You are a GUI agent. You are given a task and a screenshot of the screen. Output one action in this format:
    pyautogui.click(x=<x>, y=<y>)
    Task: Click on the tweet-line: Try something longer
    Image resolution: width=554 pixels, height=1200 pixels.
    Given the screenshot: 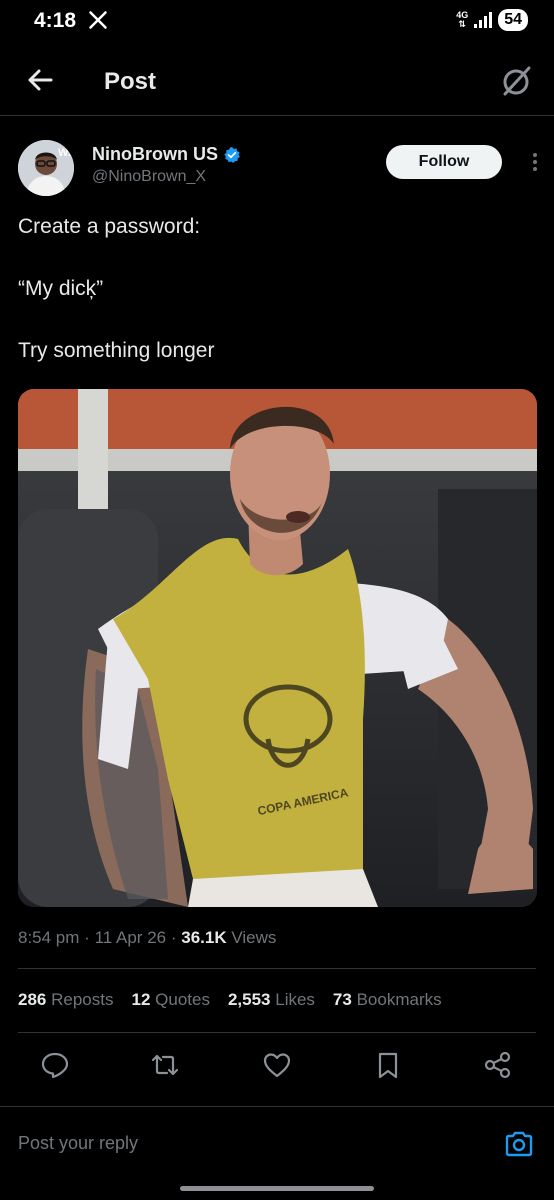 What is the action you would take?
    pyautogui.click(x=116, y=350)
    